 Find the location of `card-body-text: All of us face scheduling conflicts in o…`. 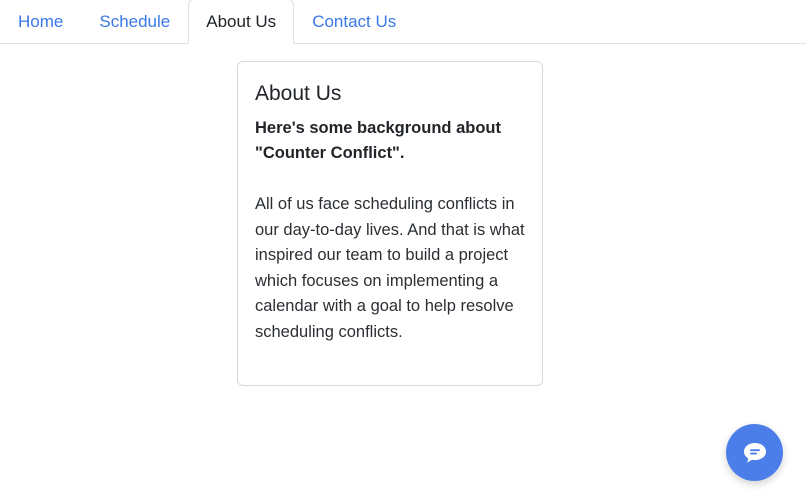

card-body-text: All of us face scheduling conflicts in o… is located at coordinates (390, 268).